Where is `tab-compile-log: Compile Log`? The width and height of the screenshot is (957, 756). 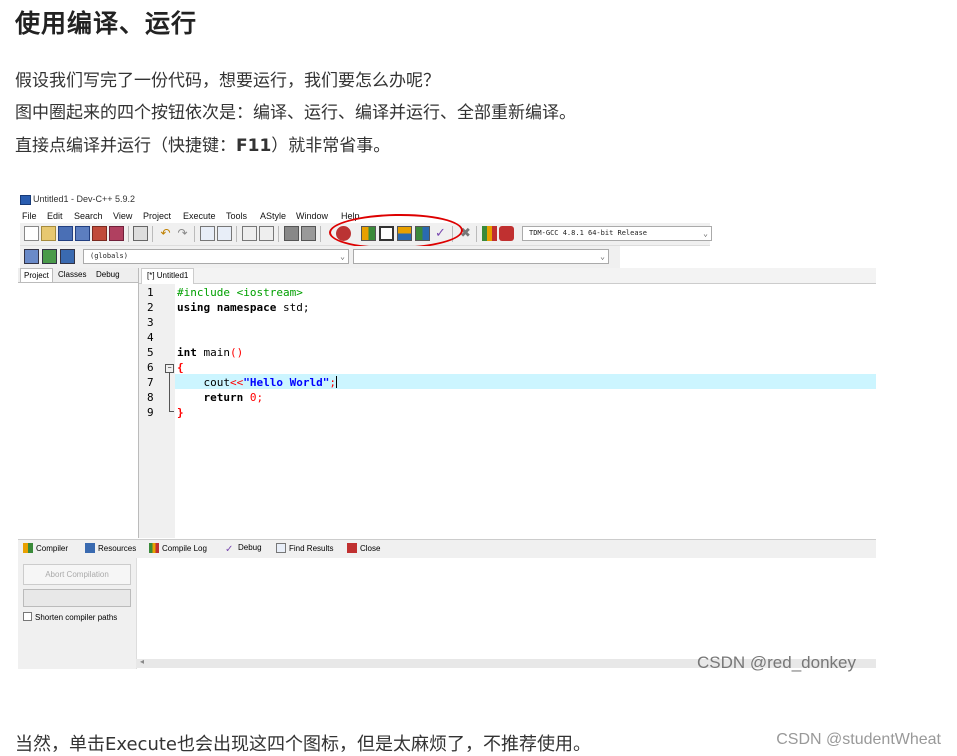 tab-compile-log: Compile Log is located at coordinates (178, 548).